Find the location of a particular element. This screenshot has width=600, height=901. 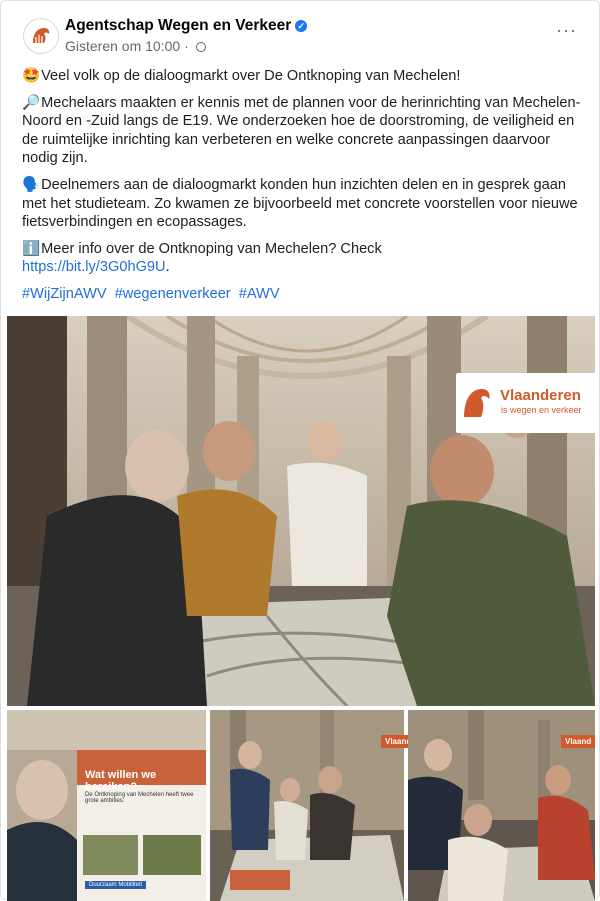

hashtag-wegenenverkeer: #wegenenverkeer is located at coordinates (173, 294).